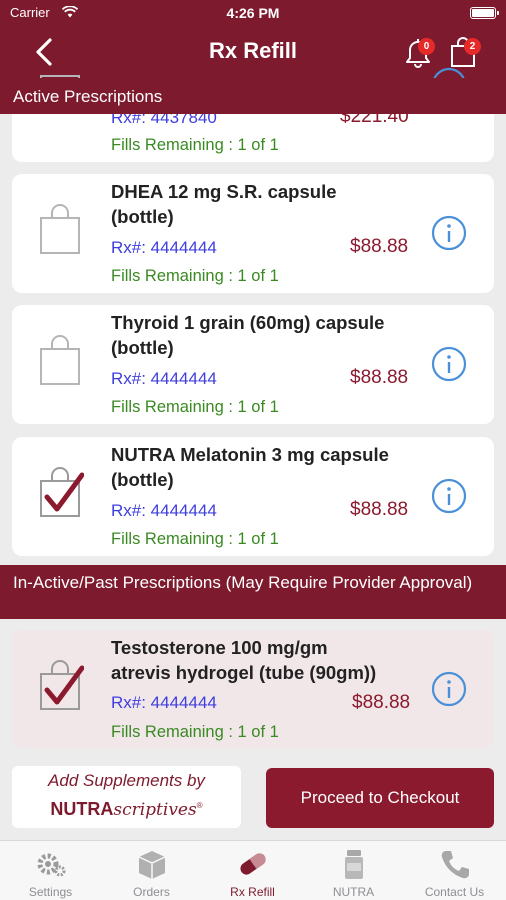 The width and height of the screenshot is (506, 900). What do you see at coordinates (253, 96) in the screenshot?
I see `active-prescriptions-header-overlay: Active Prescriptions` at bounding box center [253, 96].